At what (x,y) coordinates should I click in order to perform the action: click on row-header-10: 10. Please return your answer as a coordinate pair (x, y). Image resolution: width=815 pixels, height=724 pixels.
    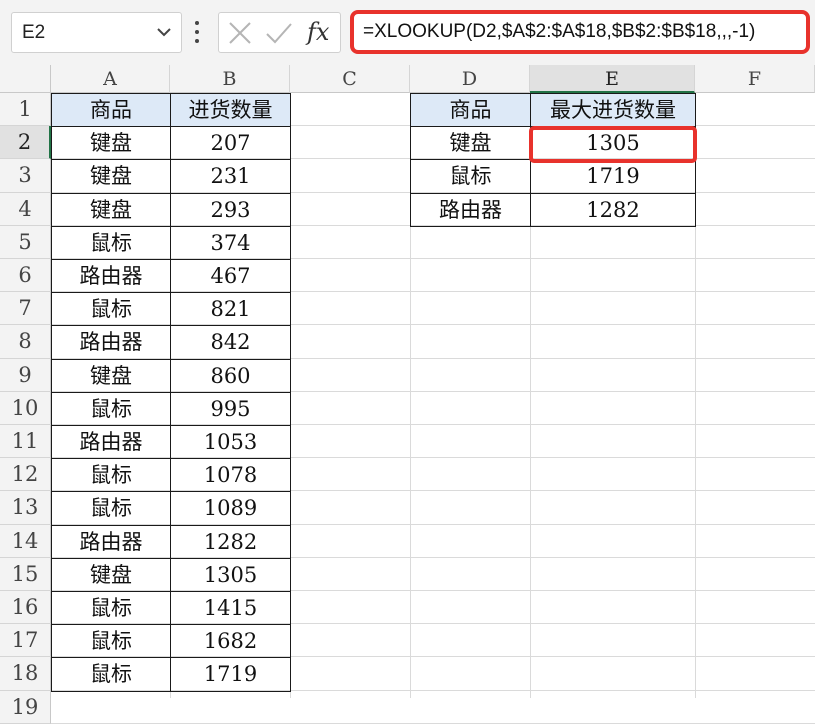
    Looking at the image, I should click on (25, 408).